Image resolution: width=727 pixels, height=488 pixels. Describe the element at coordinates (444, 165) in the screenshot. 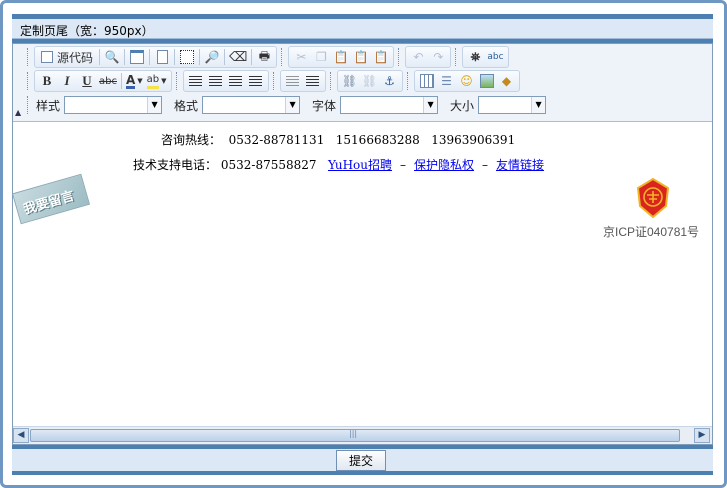

I see `privacy-link: 保护隐私权` at that location.